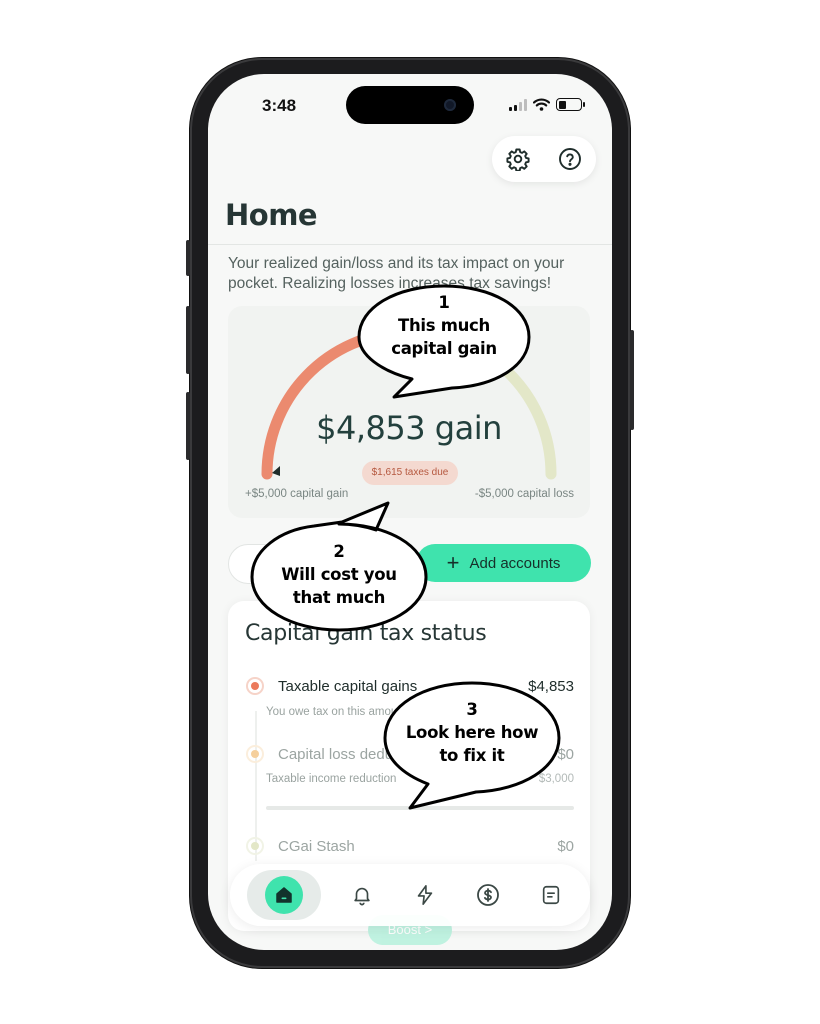 The image size is (820, 1024). What do you see at coordinates (271, 215) in the screenshot?
I see `page-title: Home` at bounding box center [271, 215].